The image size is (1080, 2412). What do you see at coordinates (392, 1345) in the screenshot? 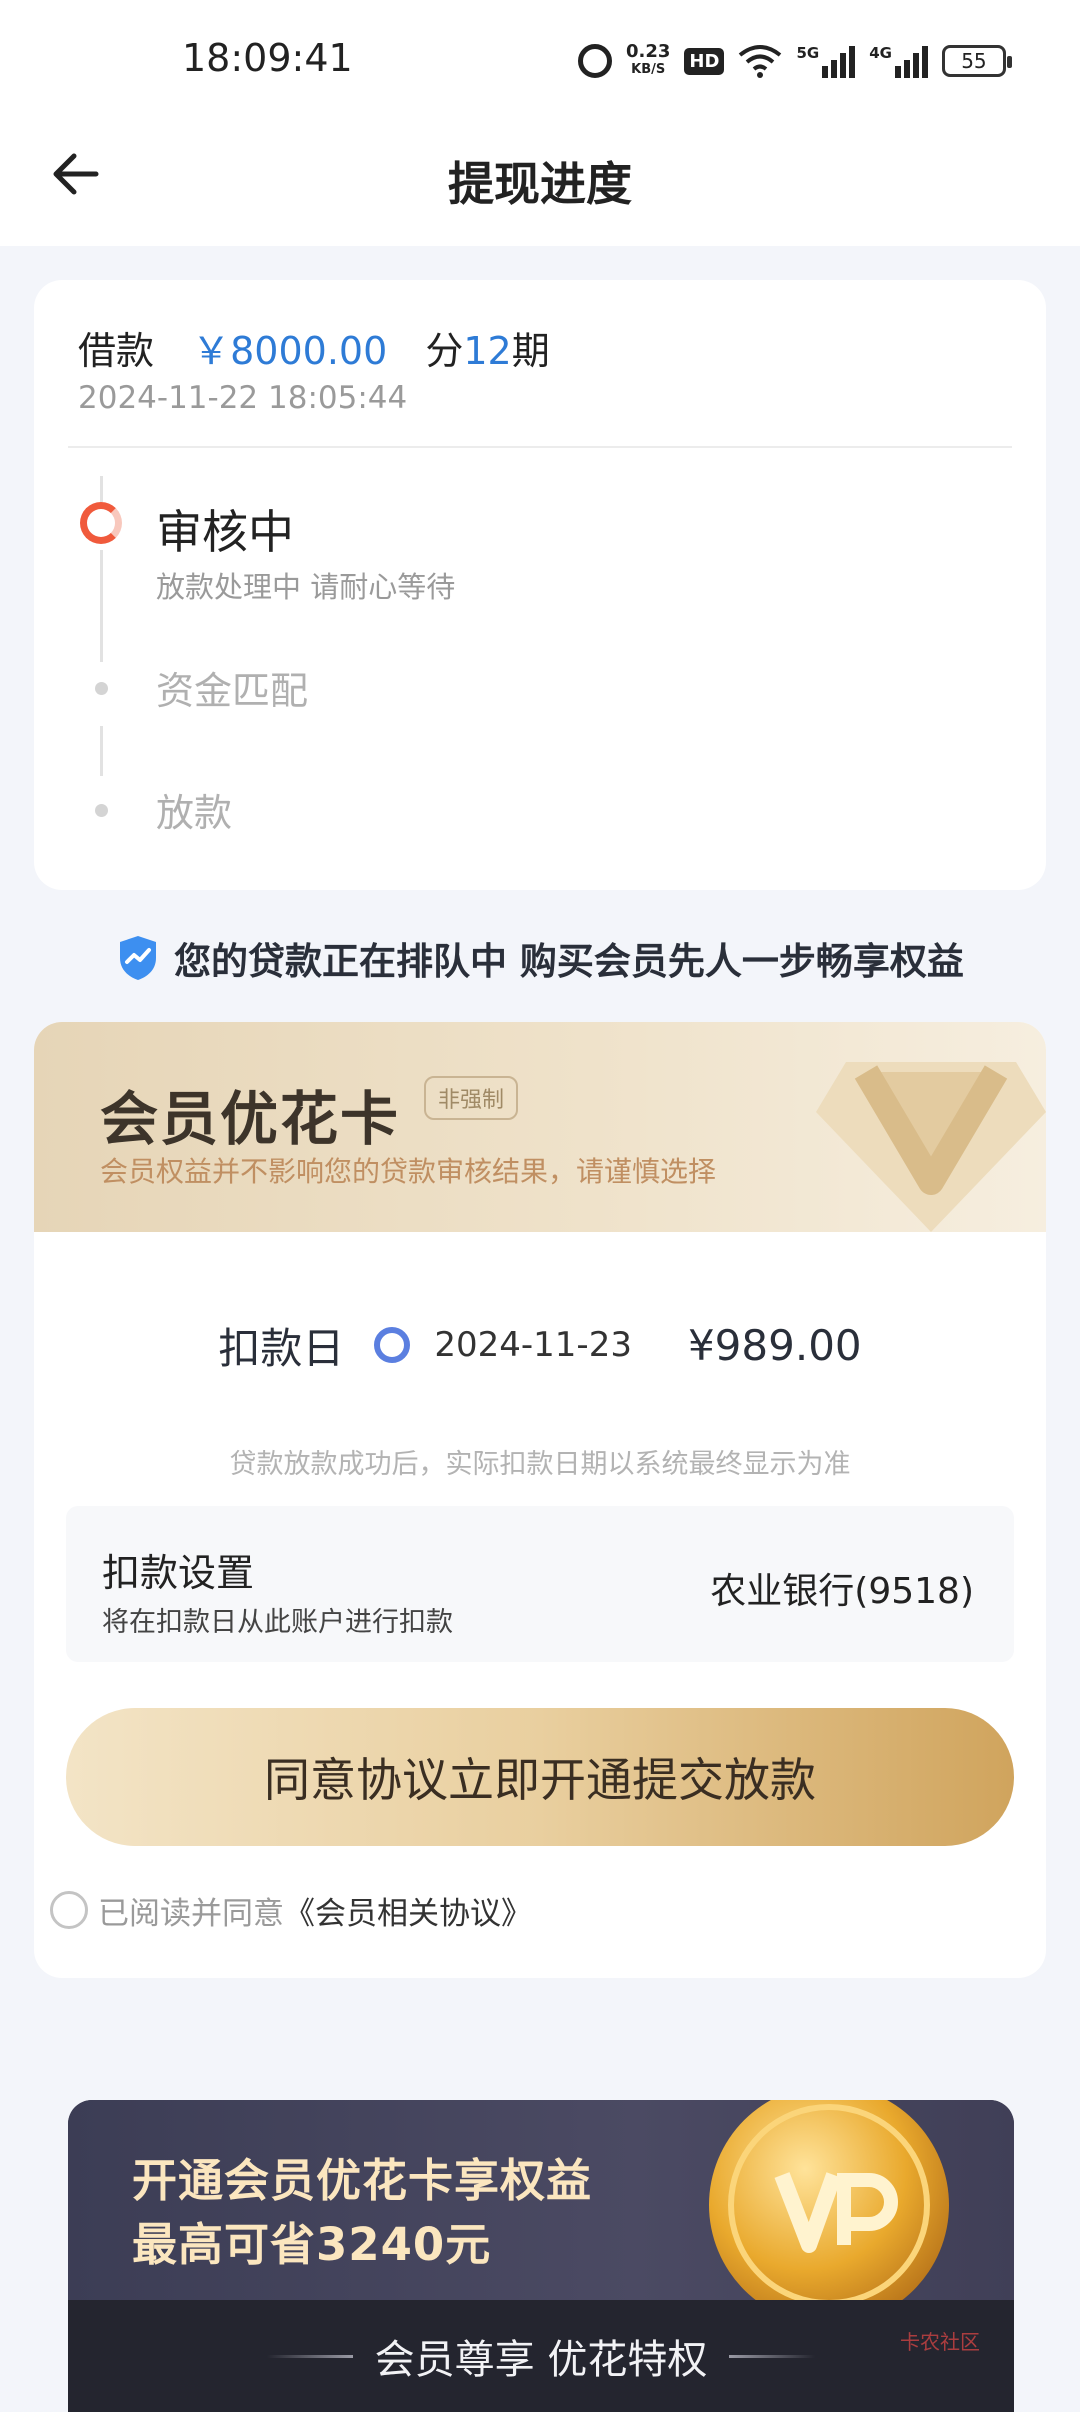
I see `ring-icon` at bounding box center [392, 1345].